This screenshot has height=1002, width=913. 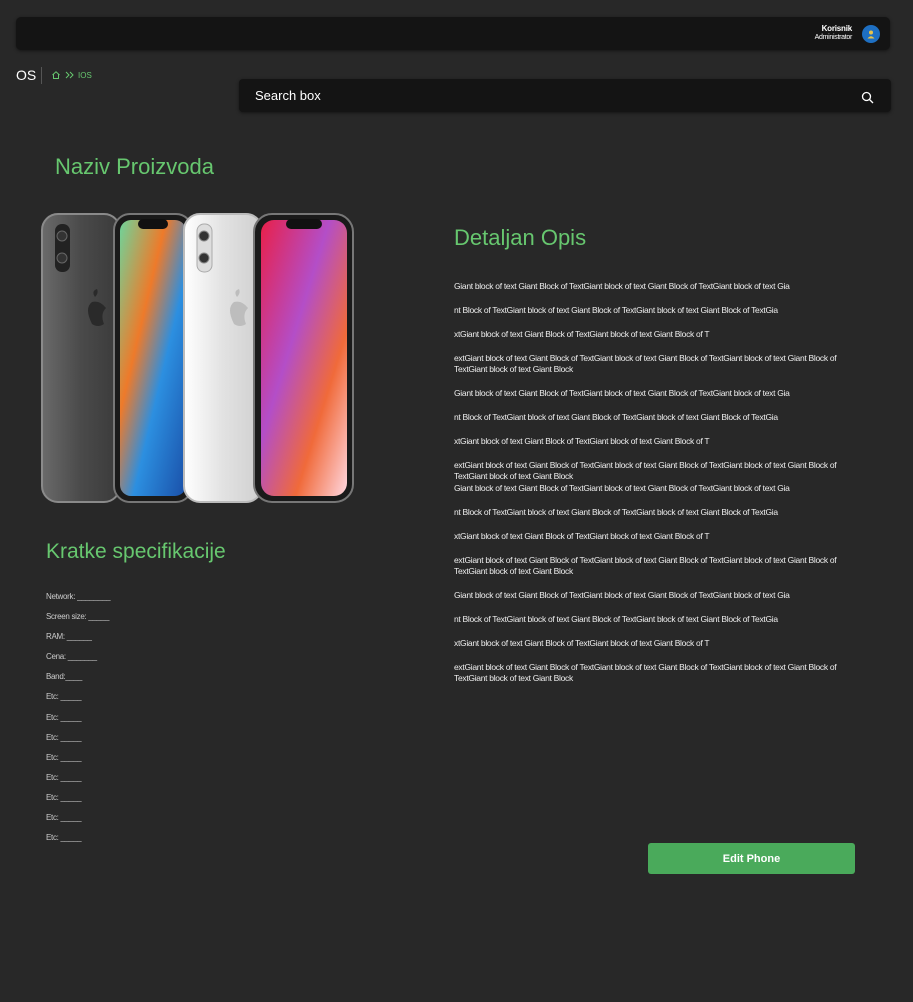 I want to click on home-icon, so click(x=56, y=75).